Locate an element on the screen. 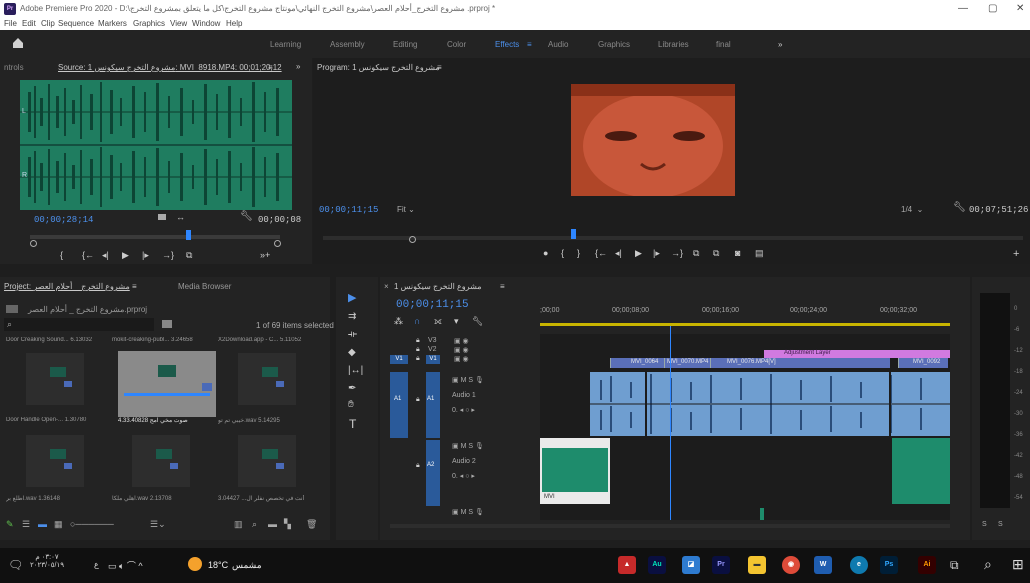 The height and width of the screenshot is (583, 1030). menu-graphics: Graphics is located at coordinates (149, 23).